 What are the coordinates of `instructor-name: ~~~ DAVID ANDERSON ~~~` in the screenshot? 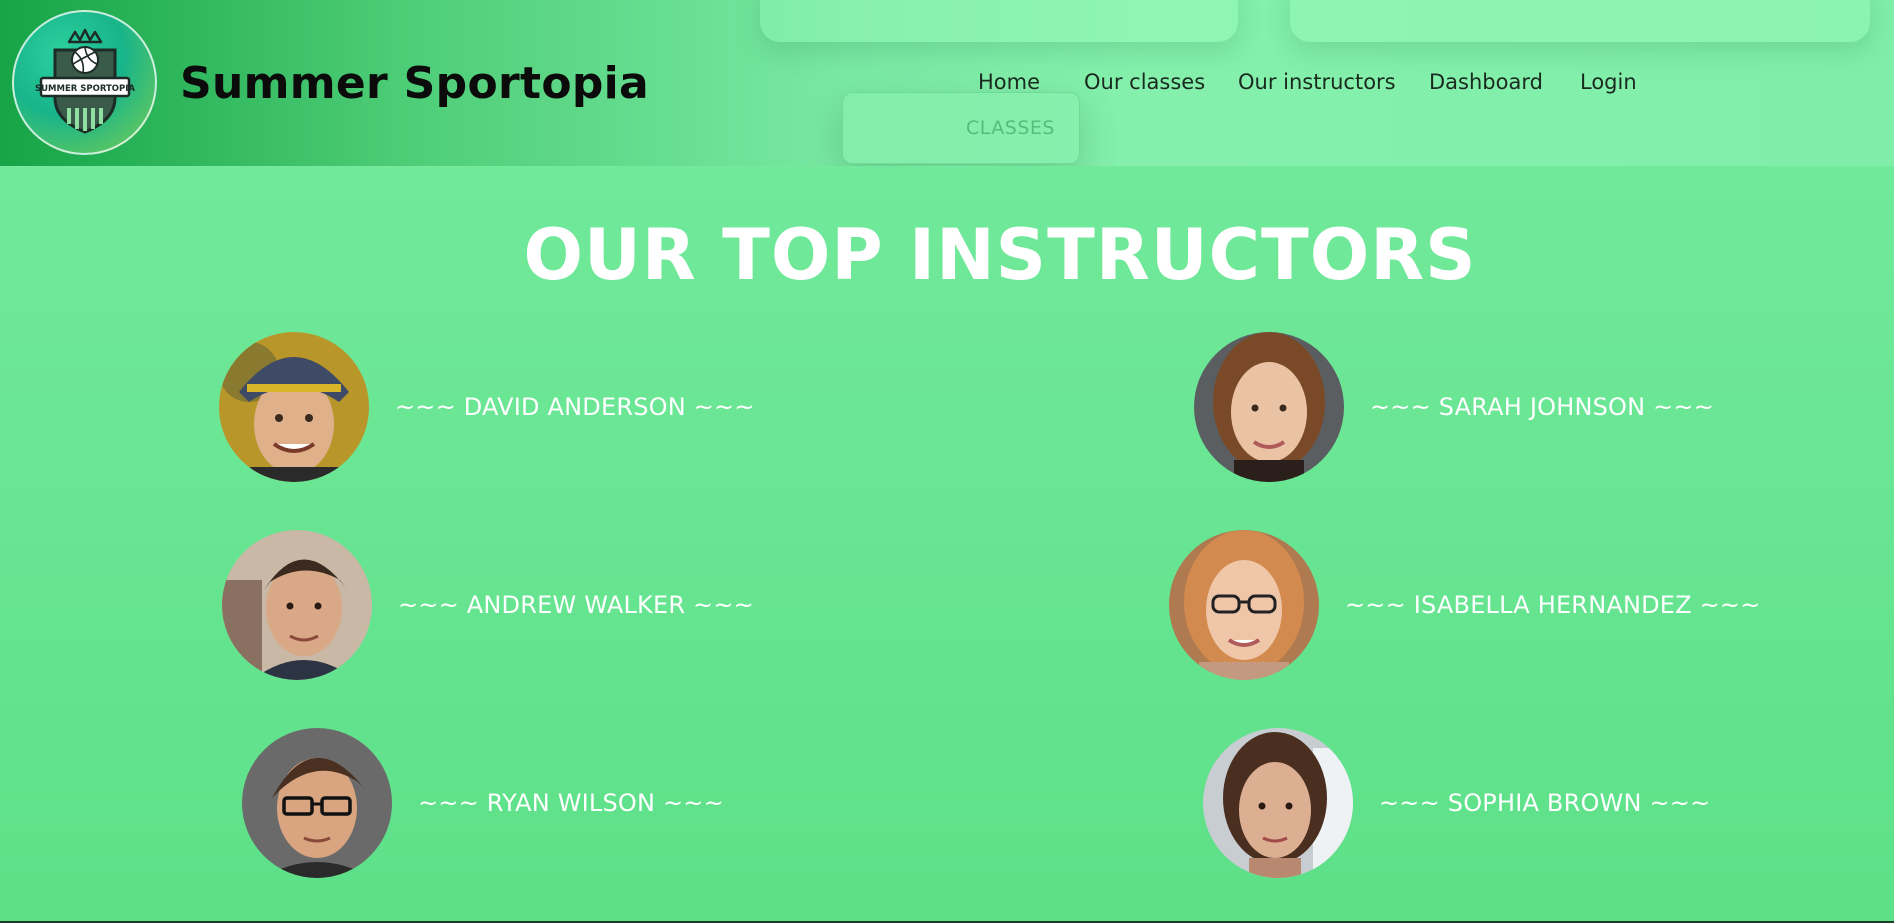 It's located at (575, 407).